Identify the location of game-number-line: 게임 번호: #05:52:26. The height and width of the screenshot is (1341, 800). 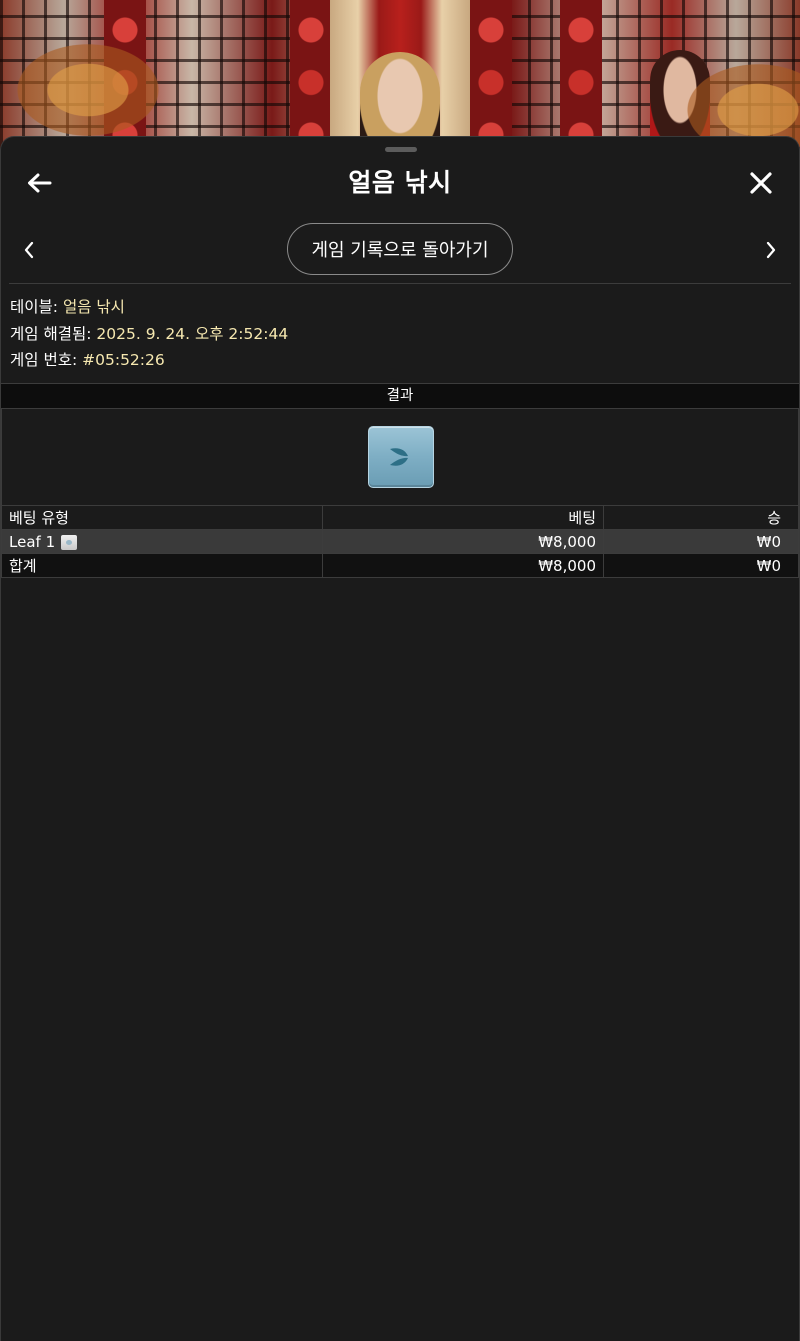
(149, 360).